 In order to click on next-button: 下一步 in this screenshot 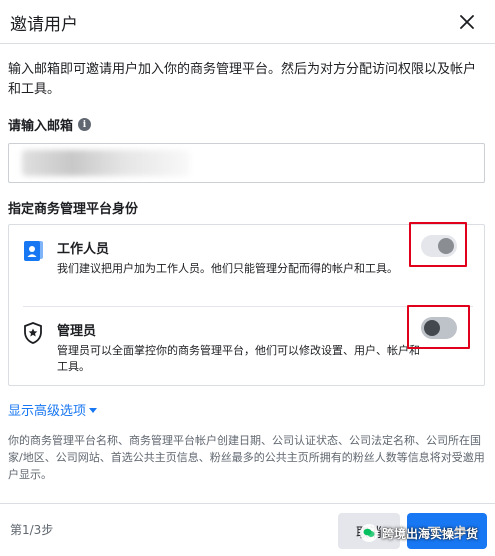, I will do `click(447, 531)`.